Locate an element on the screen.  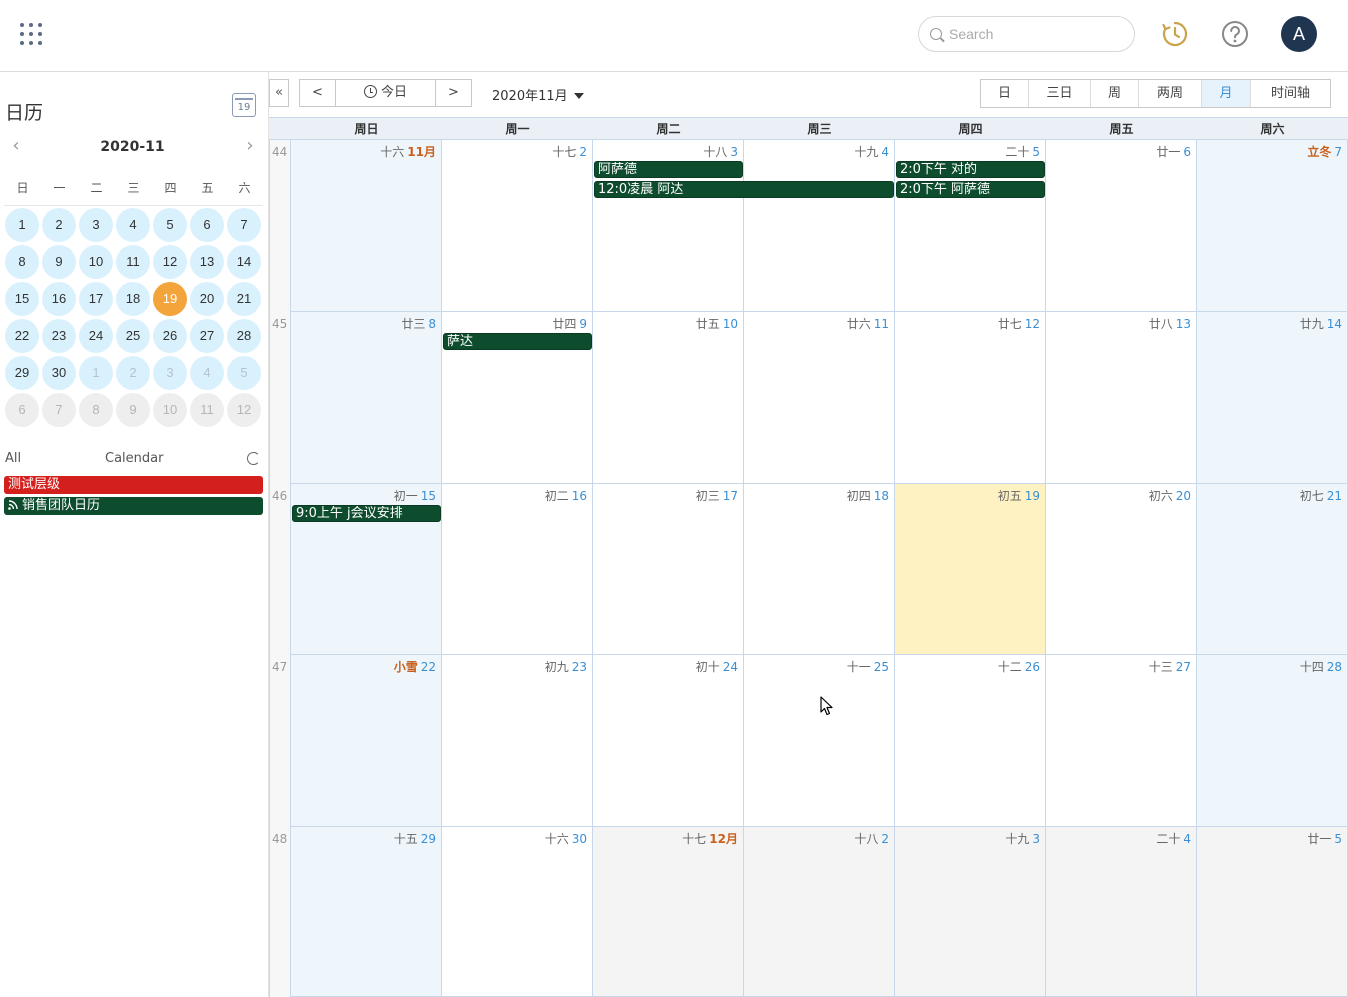
prev-button: < is located at coordinates (317, 93).